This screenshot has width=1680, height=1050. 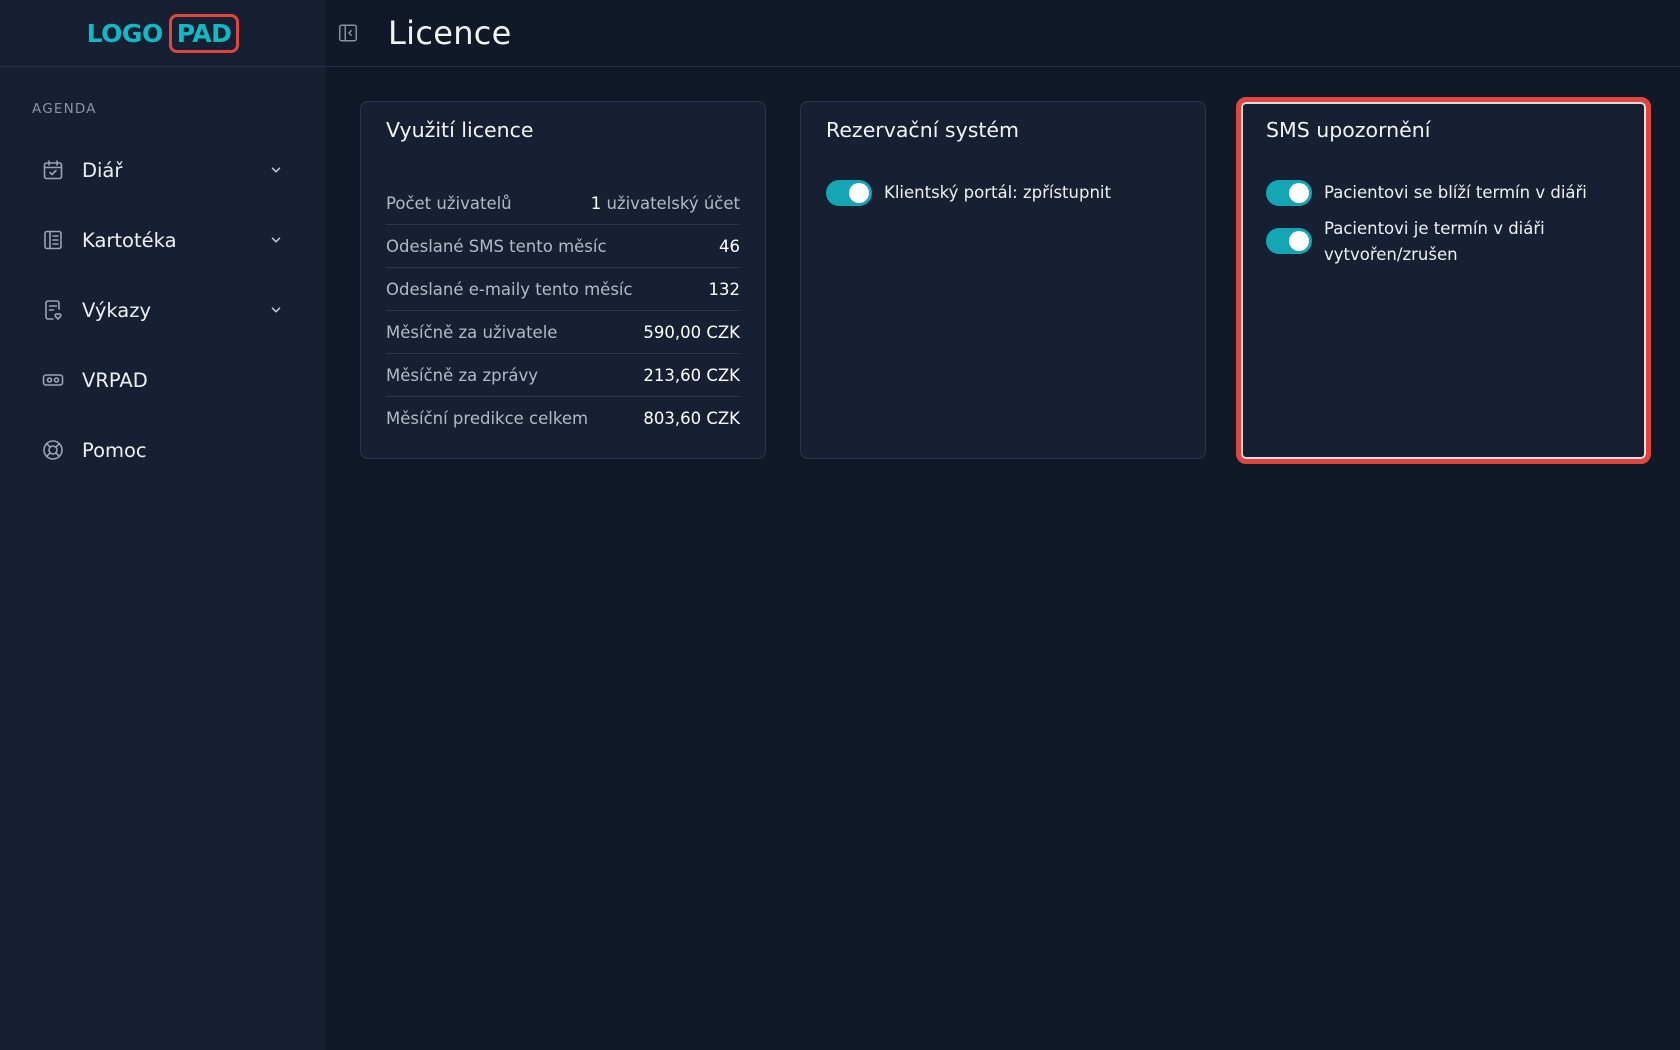 What do you see at coordinates (114, 450) in the screenshot?
I see `sidebar-item-label: Pomoc` at bounding box center [114, 450].